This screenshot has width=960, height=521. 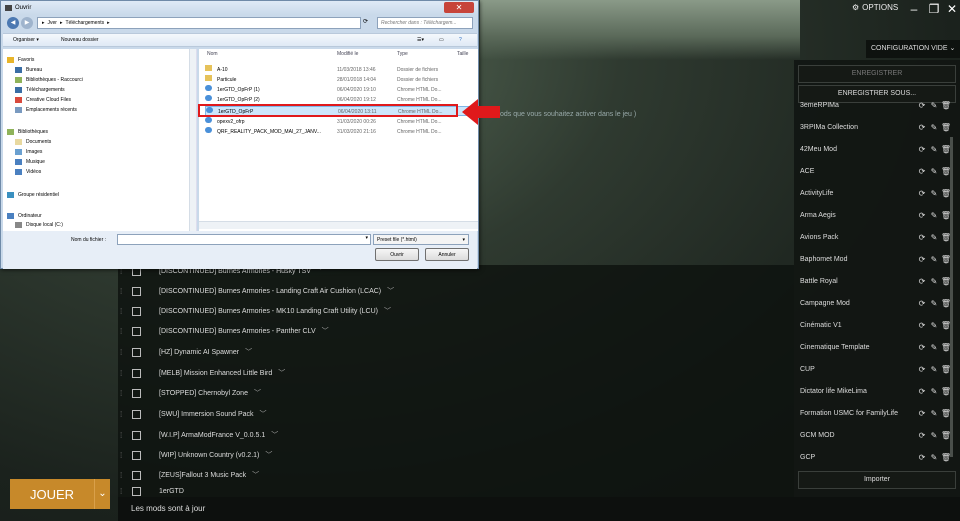 I want to click on preset-item: Dictator life MikeLima ⟳ ✎ 🗑, so click(x=876, y=391).